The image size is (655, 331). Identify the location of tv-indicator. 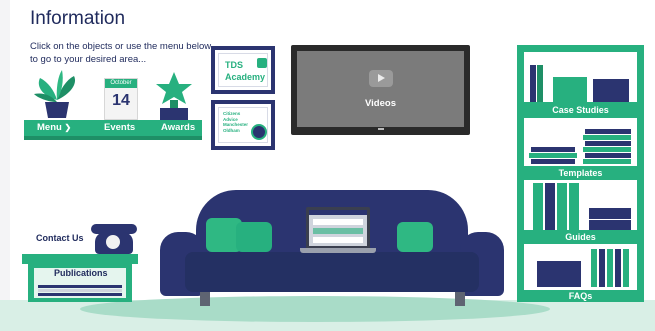
(381, 129).